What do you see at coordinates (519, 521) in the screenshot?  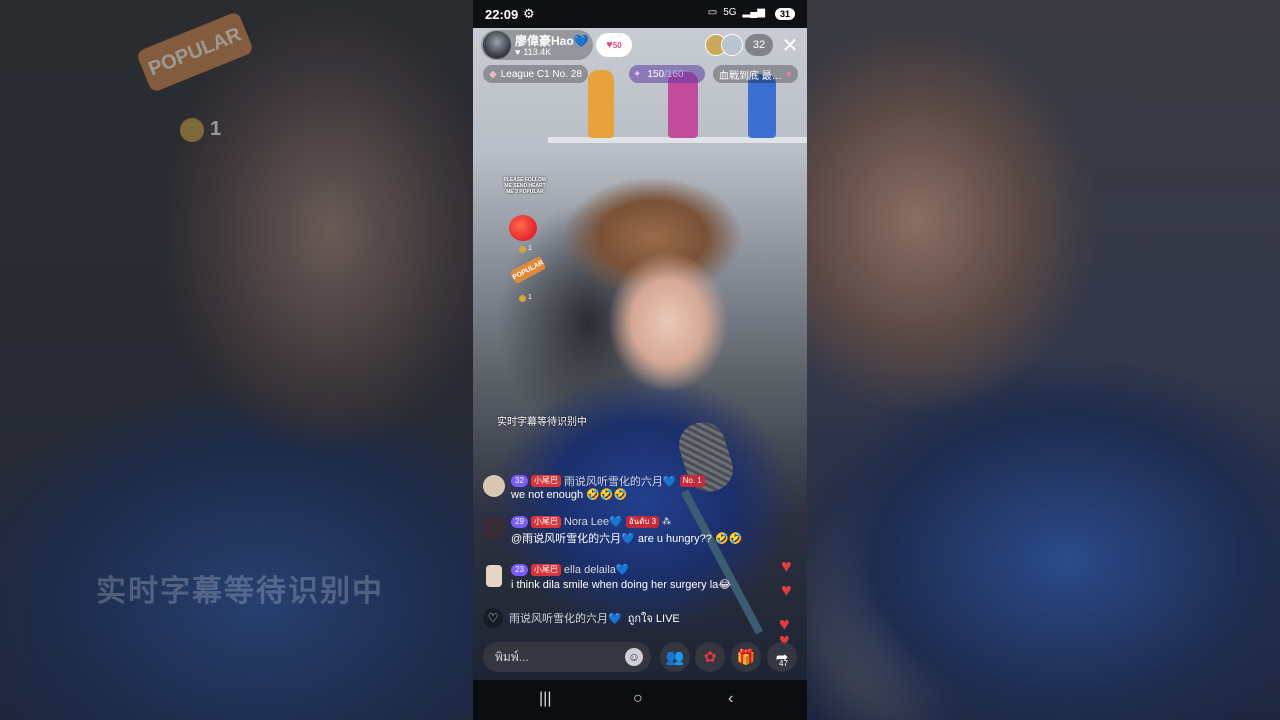 I see `level-badge: 29` at bounding box center [519, 521].